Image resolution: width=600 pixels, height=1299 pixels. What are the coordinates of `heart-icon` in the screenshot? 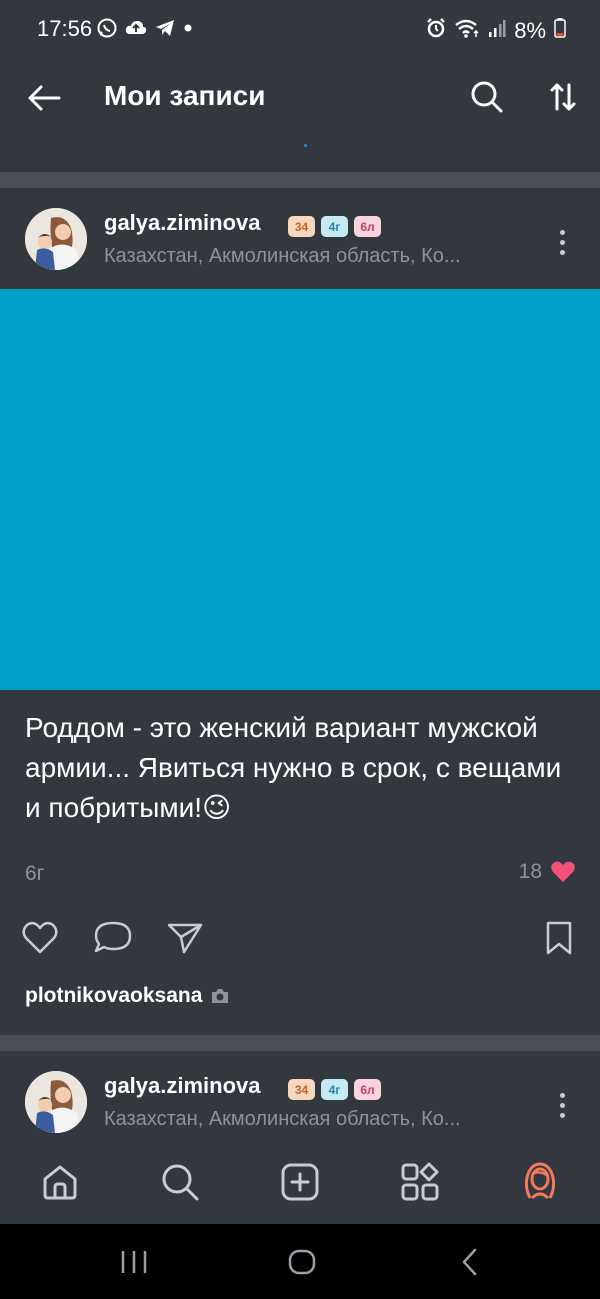 It's located at (40, 937).